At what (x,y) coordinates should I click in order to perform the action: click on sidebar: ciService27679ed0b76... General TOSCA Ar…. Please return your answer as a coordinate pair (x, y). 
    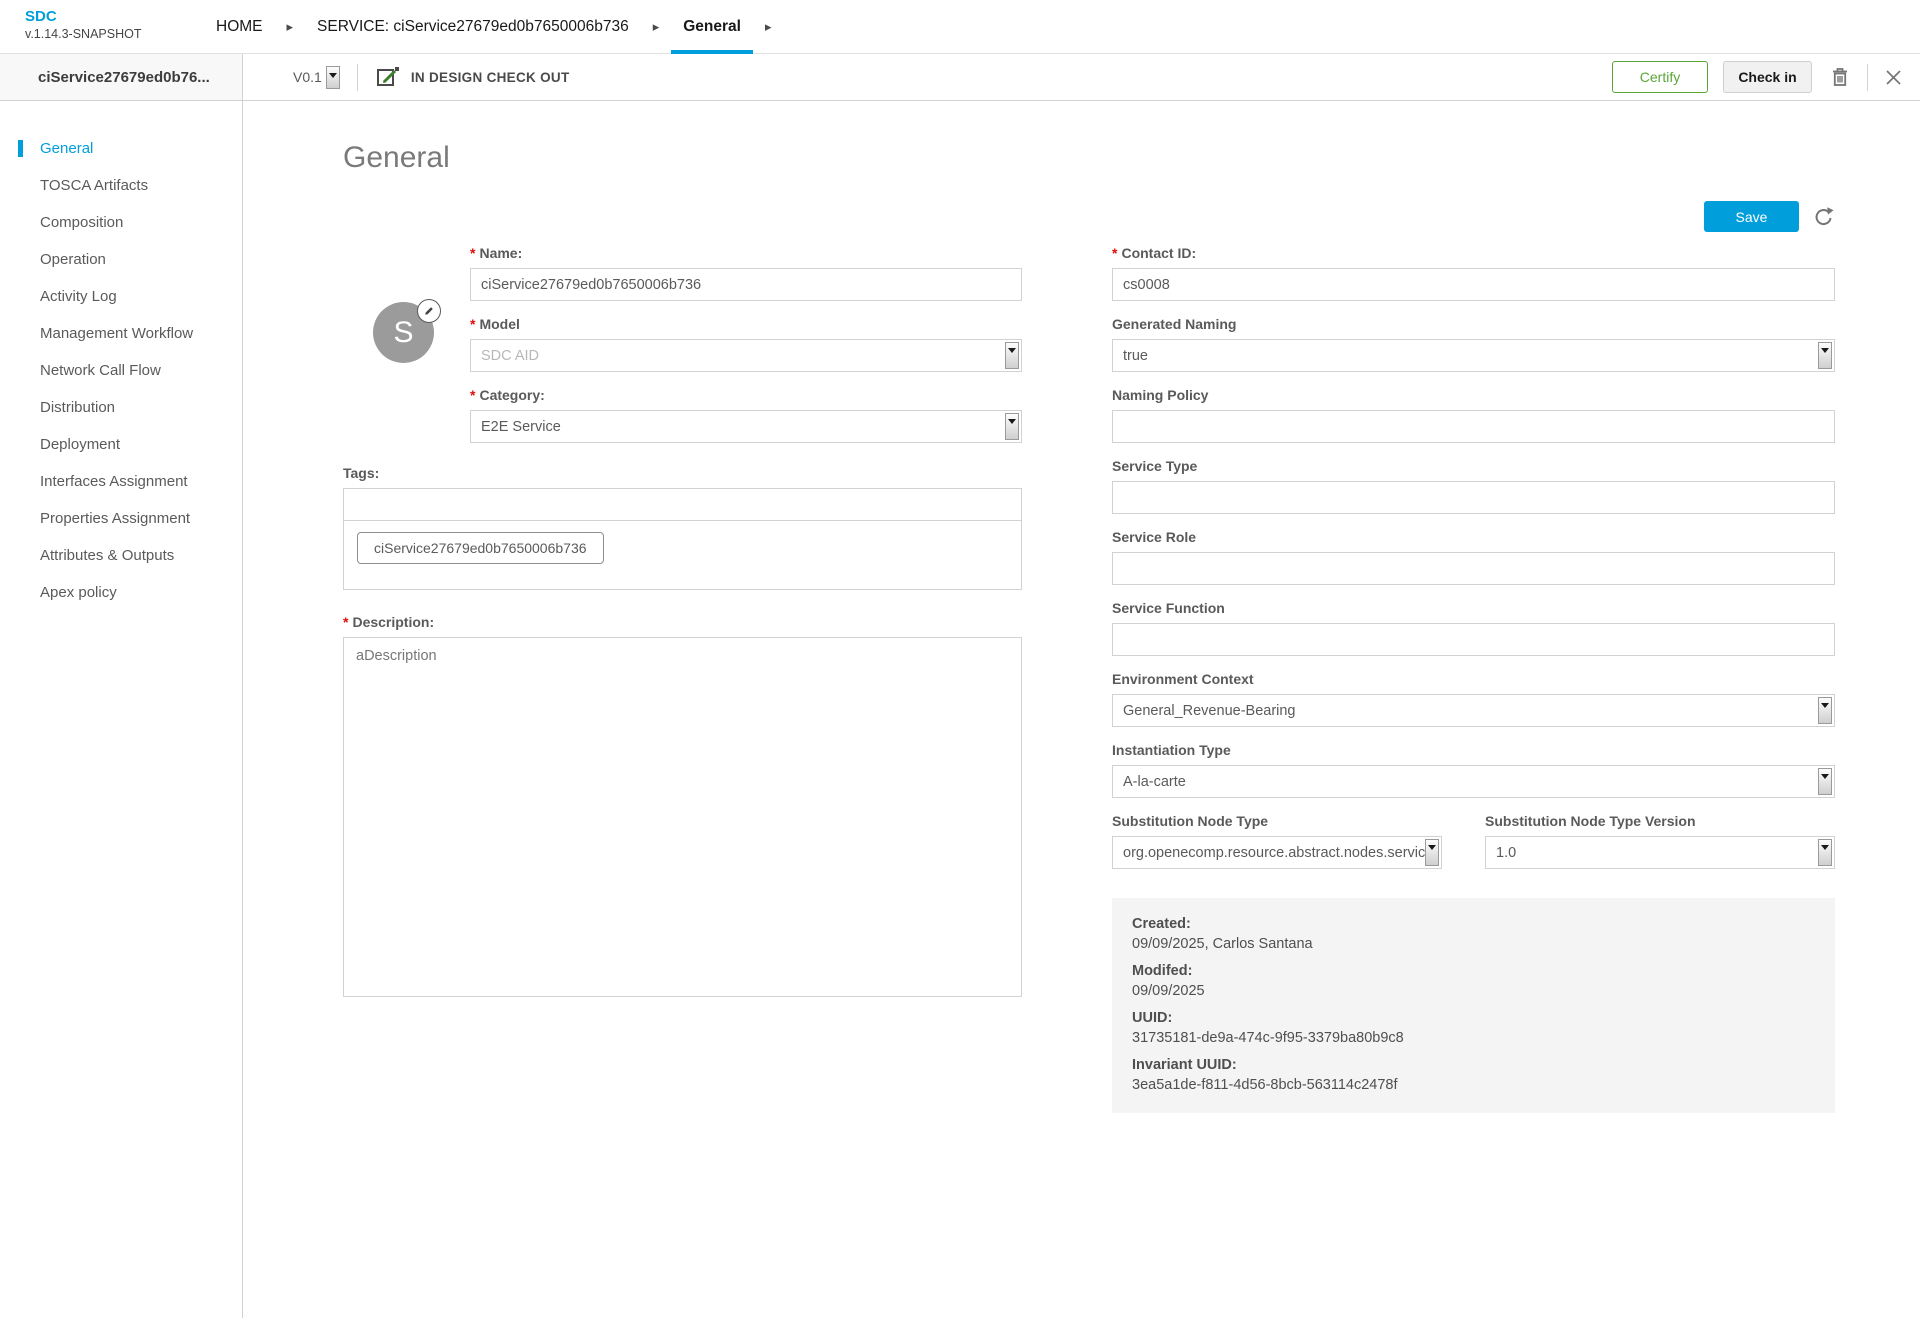
    Looking at the image, I should click on (121, 686).